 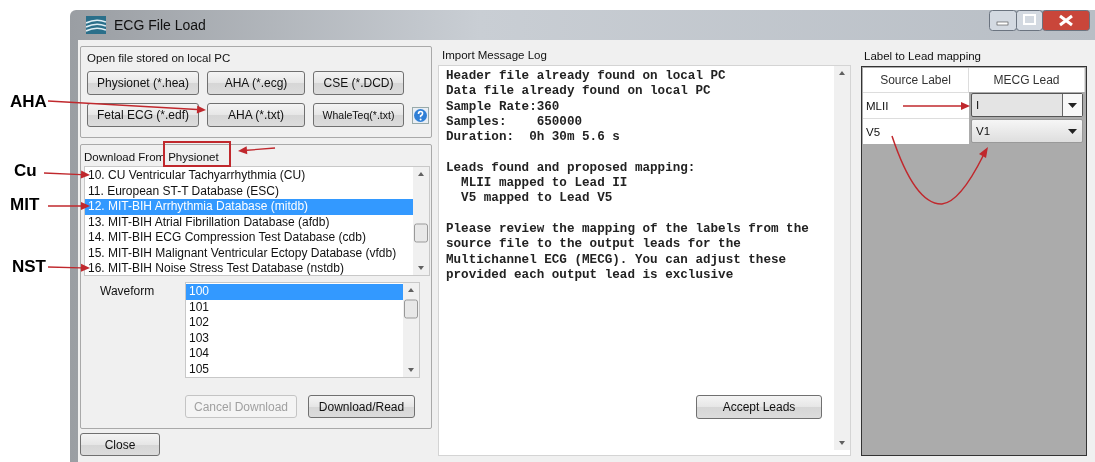 What do you see at coordinates (249, 269) in the screenshot?
I see `list-item: 16. MIT-BIH Noise Stress Test Database (nstdb)` at bounding box center [249, 269].